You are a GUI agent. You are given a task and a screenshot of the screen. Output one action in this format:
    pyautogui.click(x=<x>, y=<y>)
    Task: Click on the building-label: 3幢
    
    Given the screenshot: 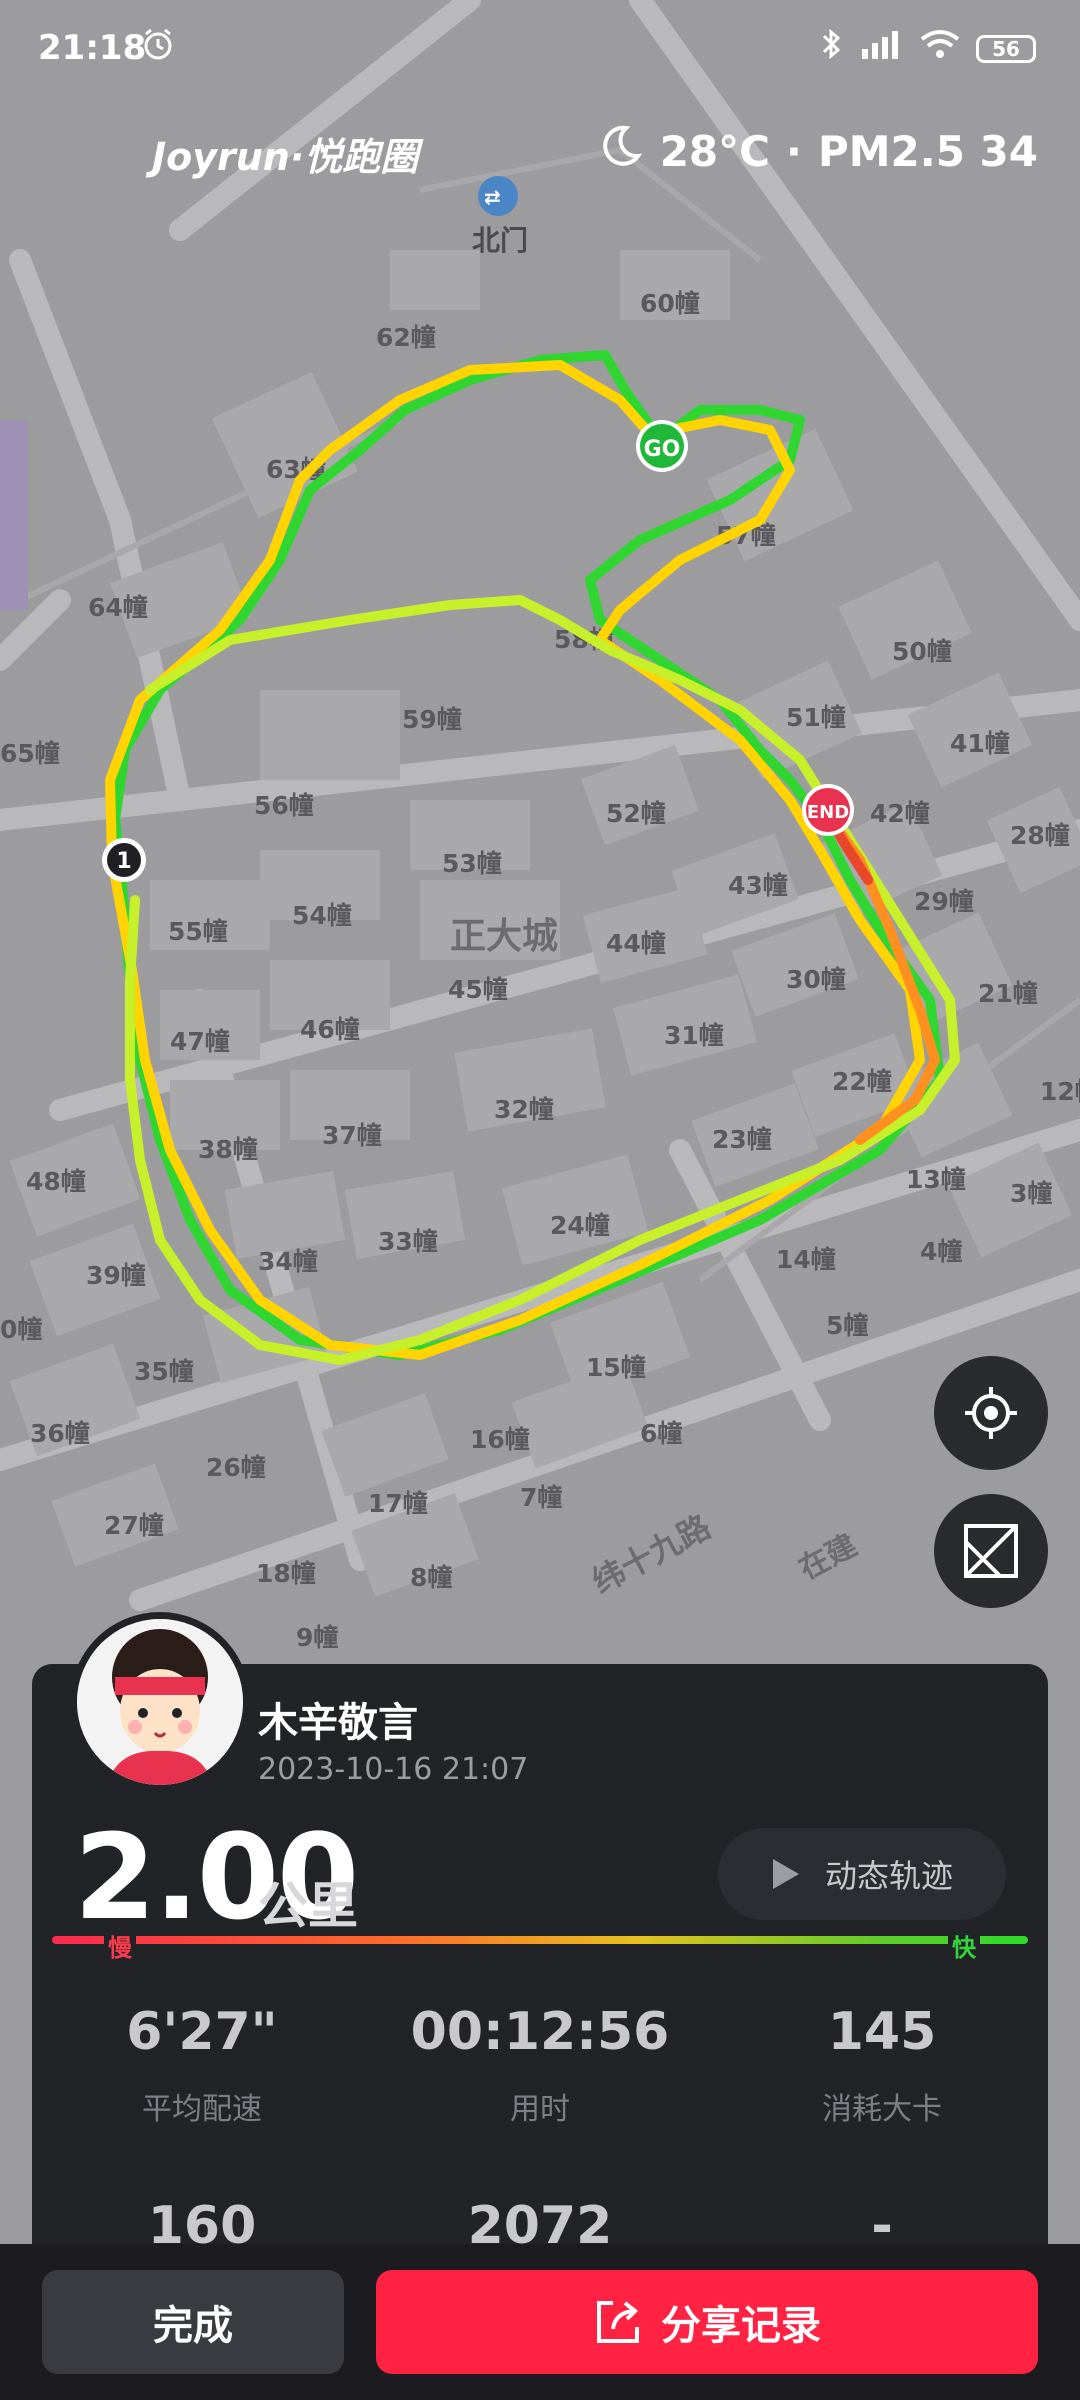 What is the action you would take?
    pyautogui.click(x=1031, y=1193)
    